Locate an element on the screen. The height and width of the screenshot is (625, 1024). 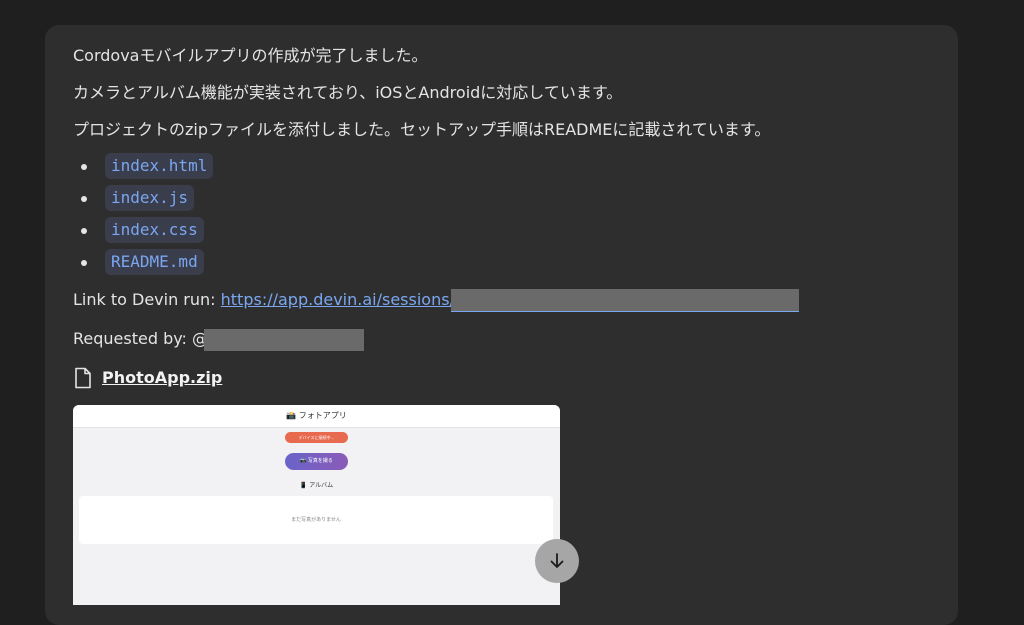
attachment-name: PhotoApp.zip is located at coordinates (162, 378).